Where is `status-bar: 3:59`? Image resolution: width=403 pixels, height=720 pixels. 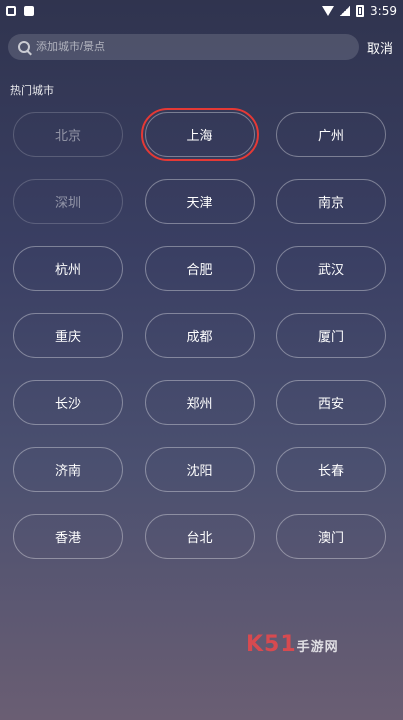 status-bar: 3:59 is located at coordinates (201, 11).